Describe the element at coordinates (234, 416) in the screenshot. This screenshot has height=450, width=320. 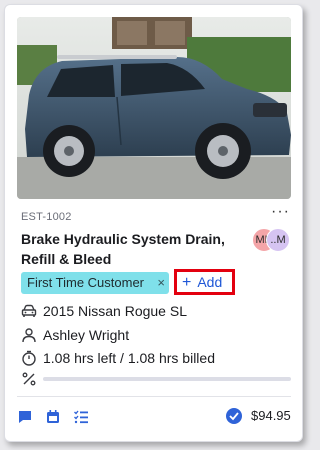
I see `check-circle-icon` at that location.